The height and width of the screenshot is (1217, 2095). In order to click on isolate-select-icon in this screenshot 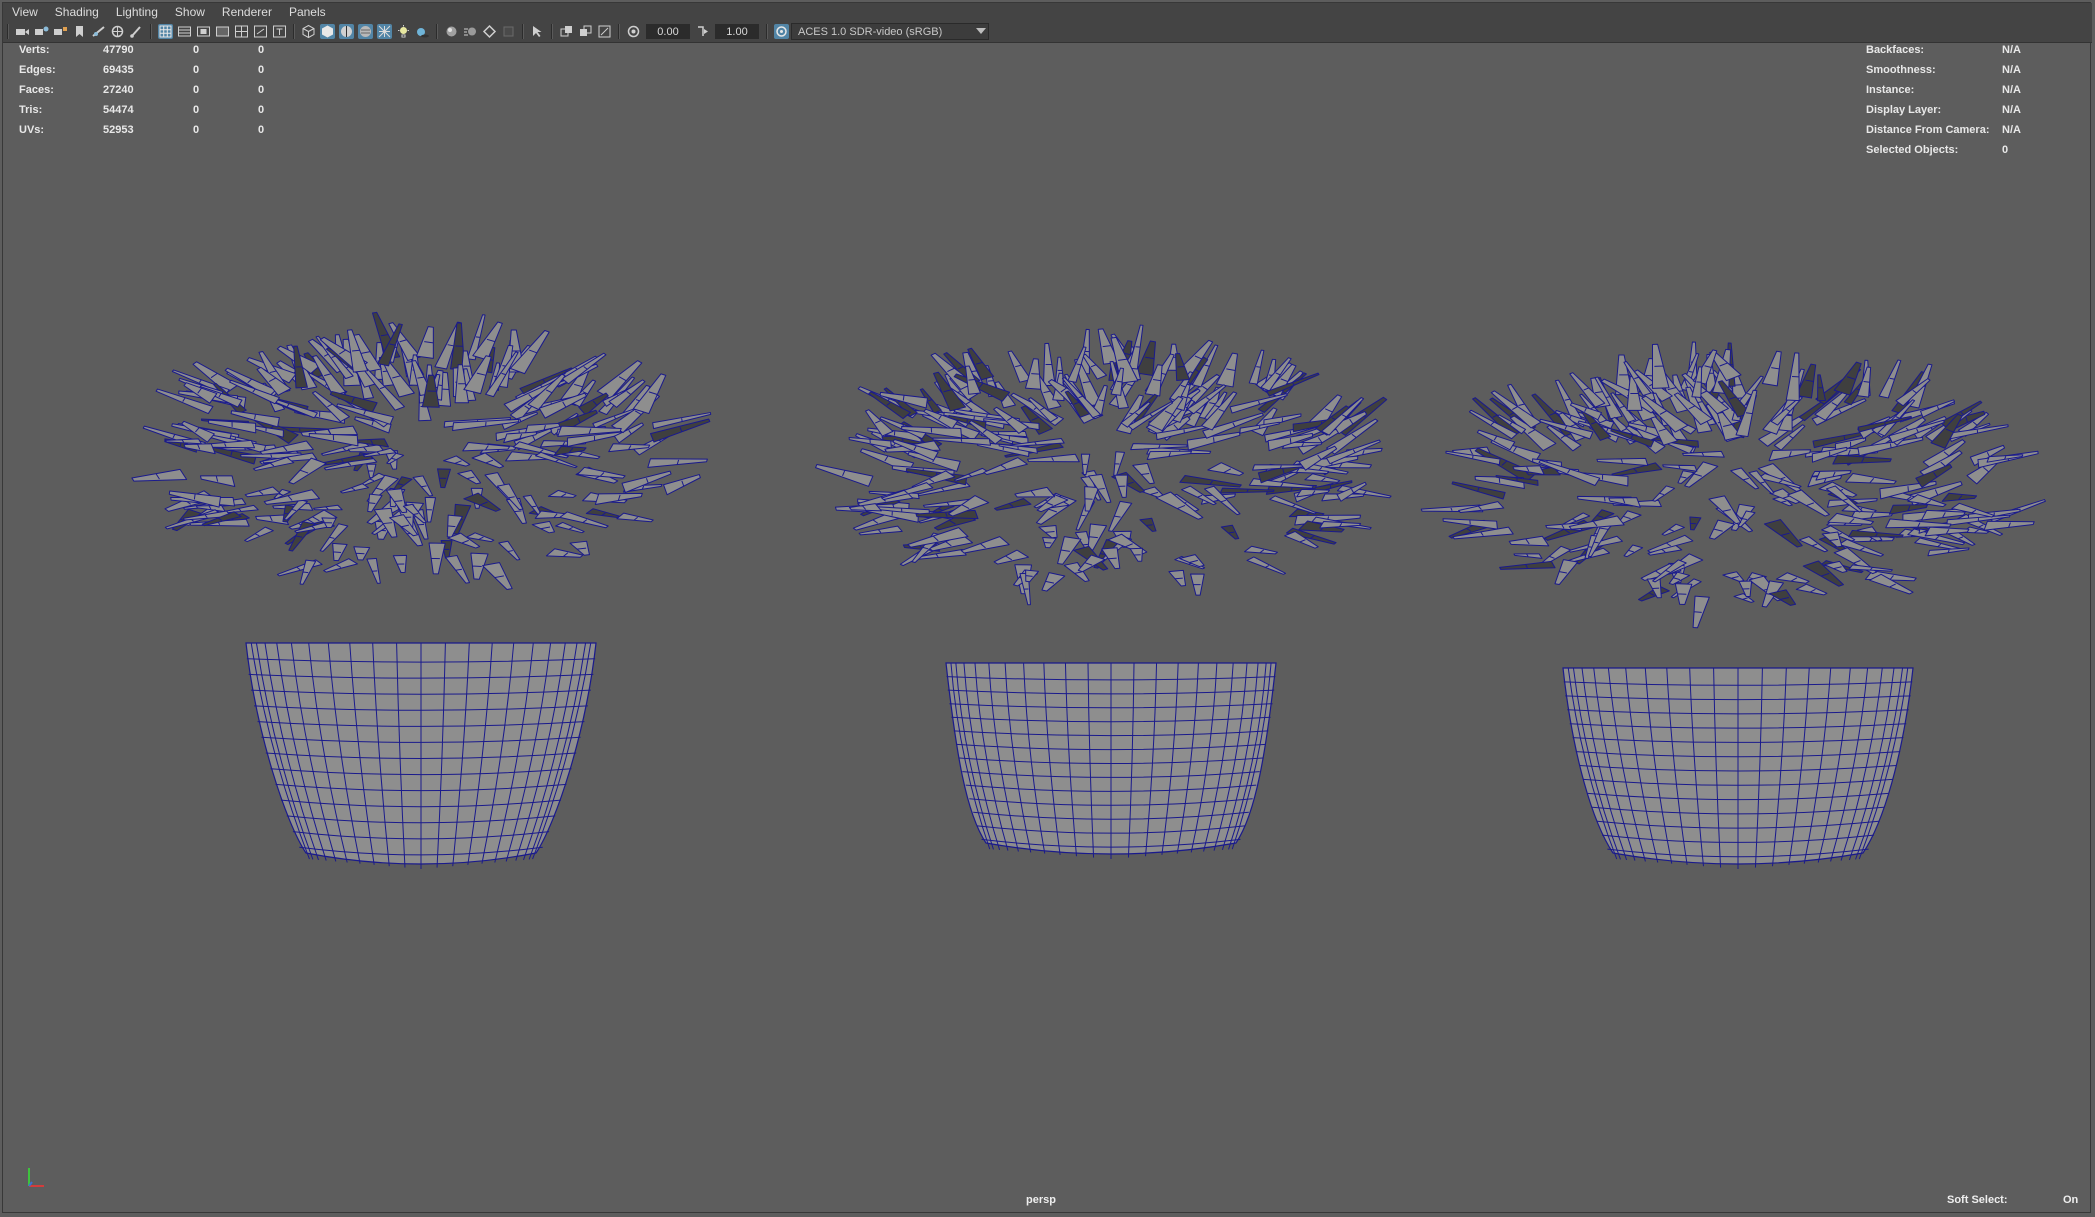, I will do `click(537, 31)`.